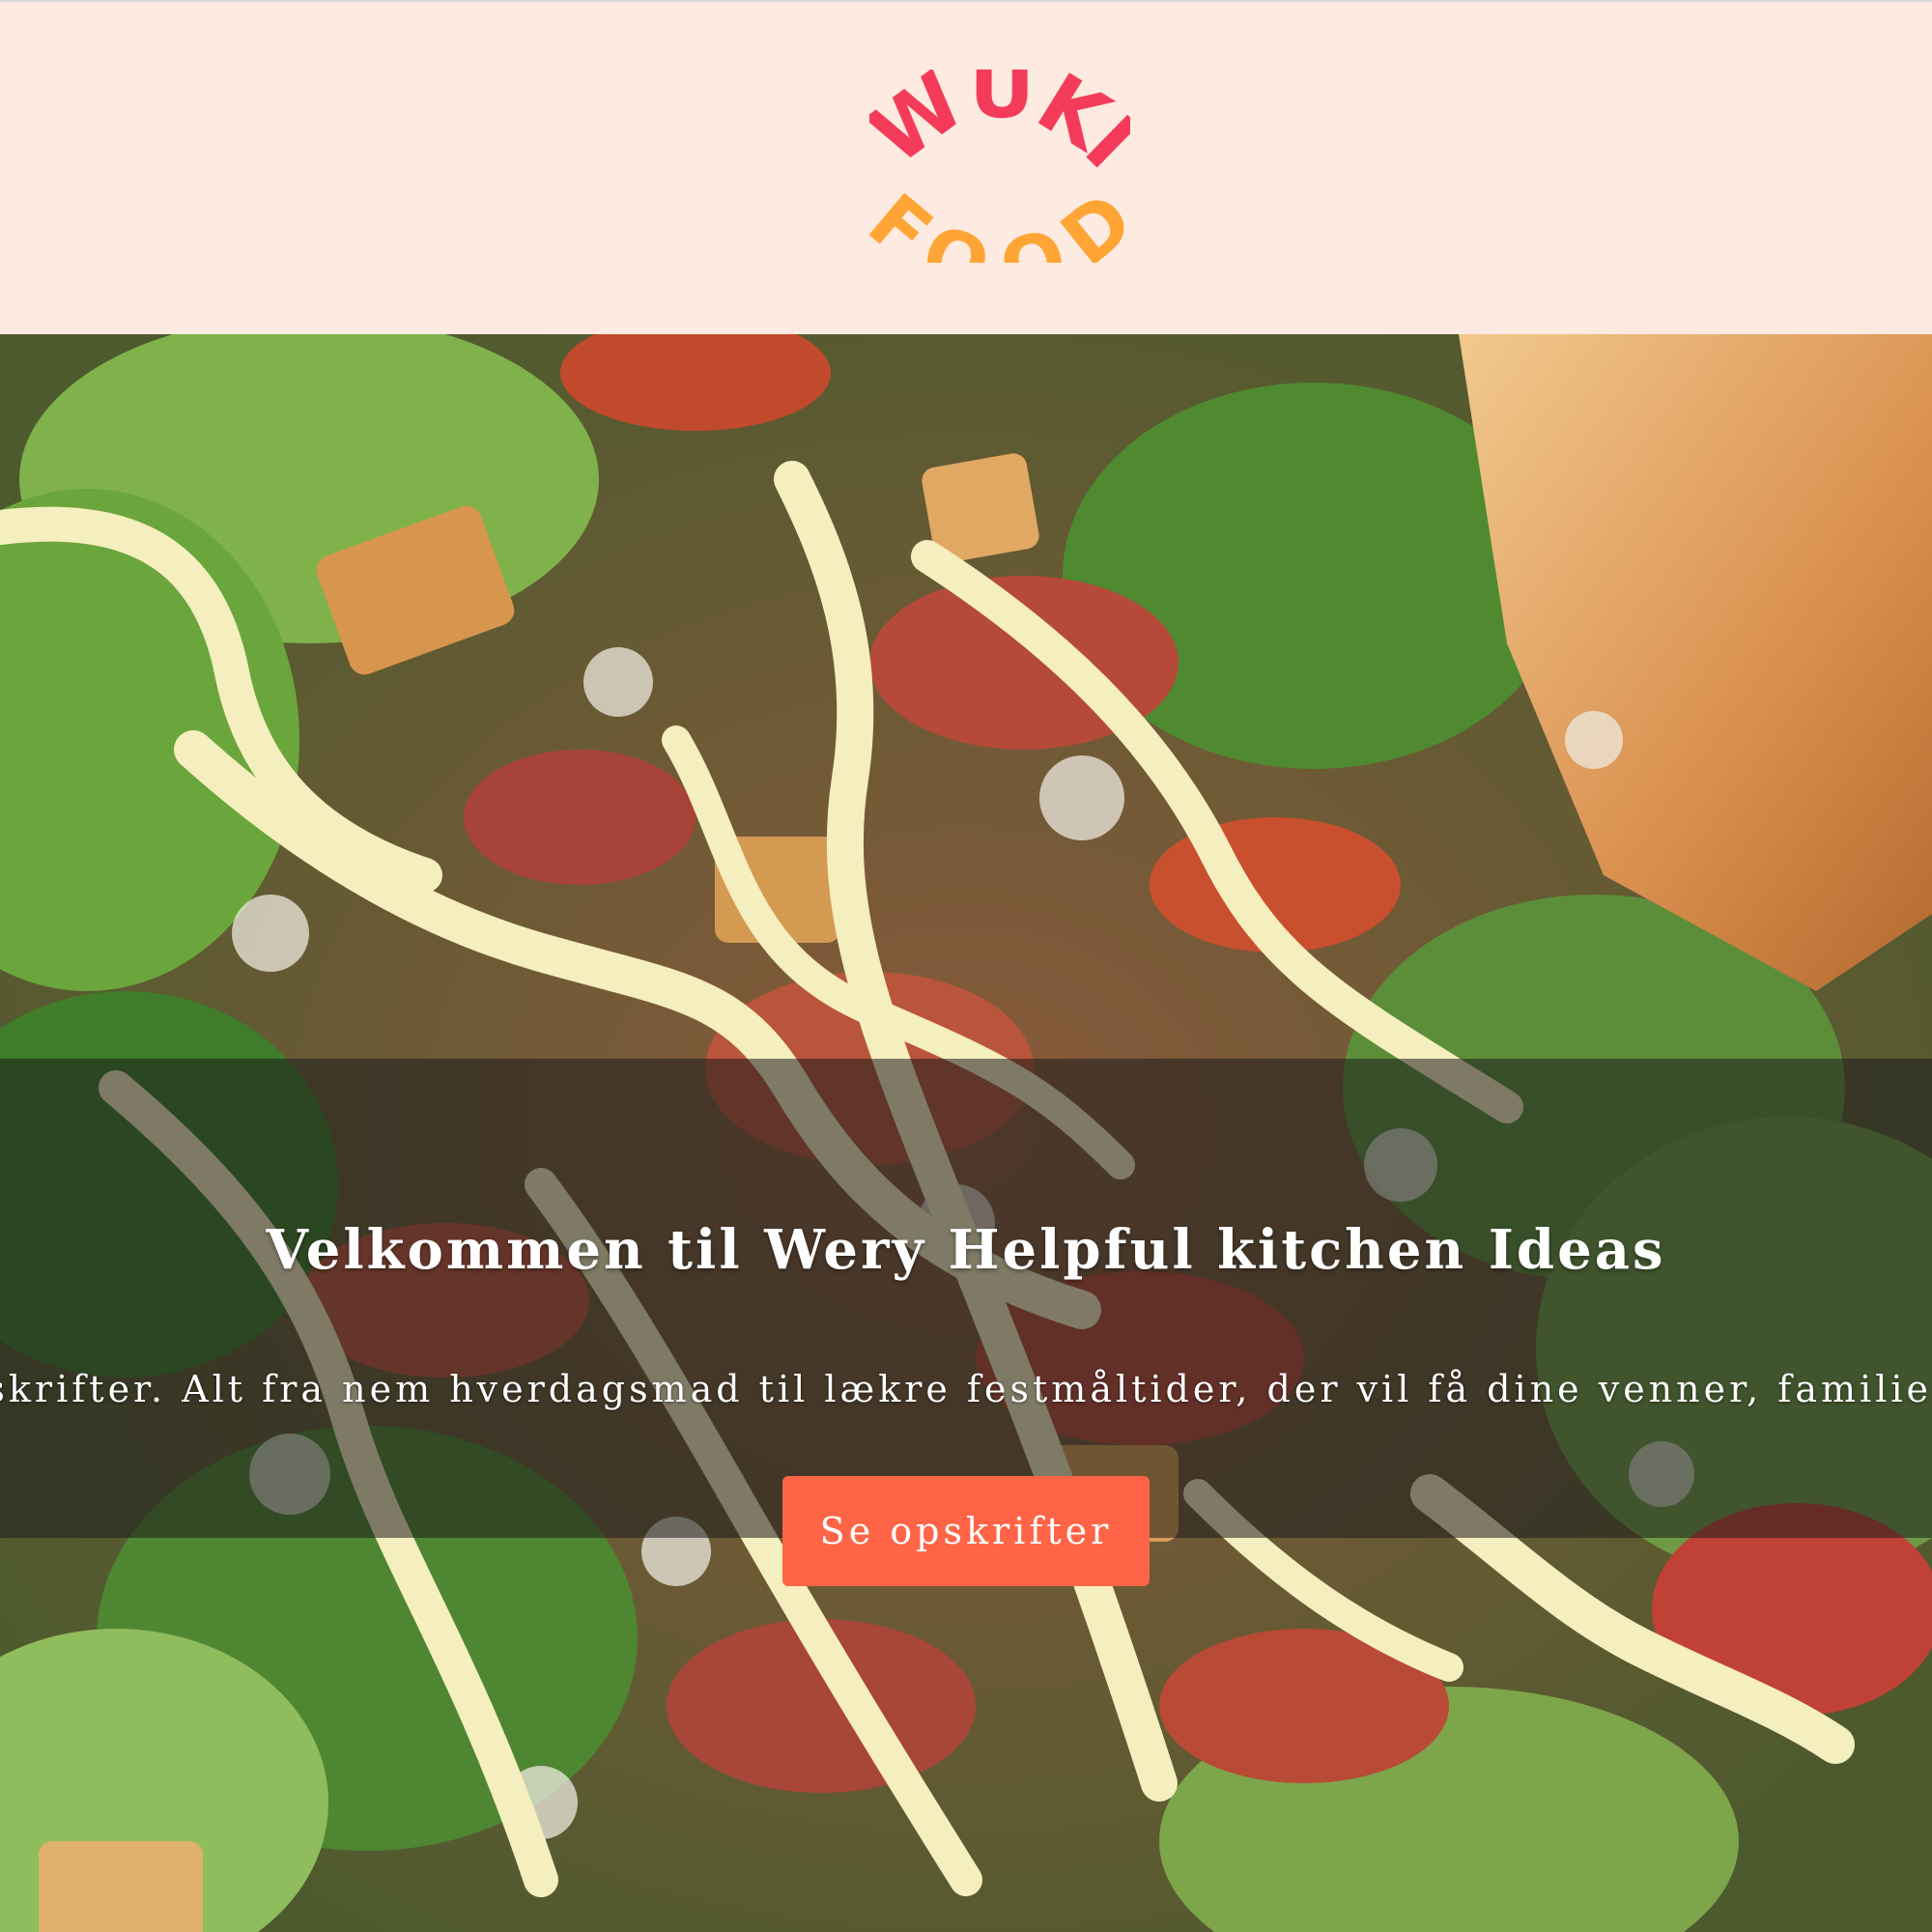 This screenshot has height=1932, width=1932. Describe the element at coordinates (999, 220) in the screenshot. I see `logo-word-bottom: FOOD` at that location.